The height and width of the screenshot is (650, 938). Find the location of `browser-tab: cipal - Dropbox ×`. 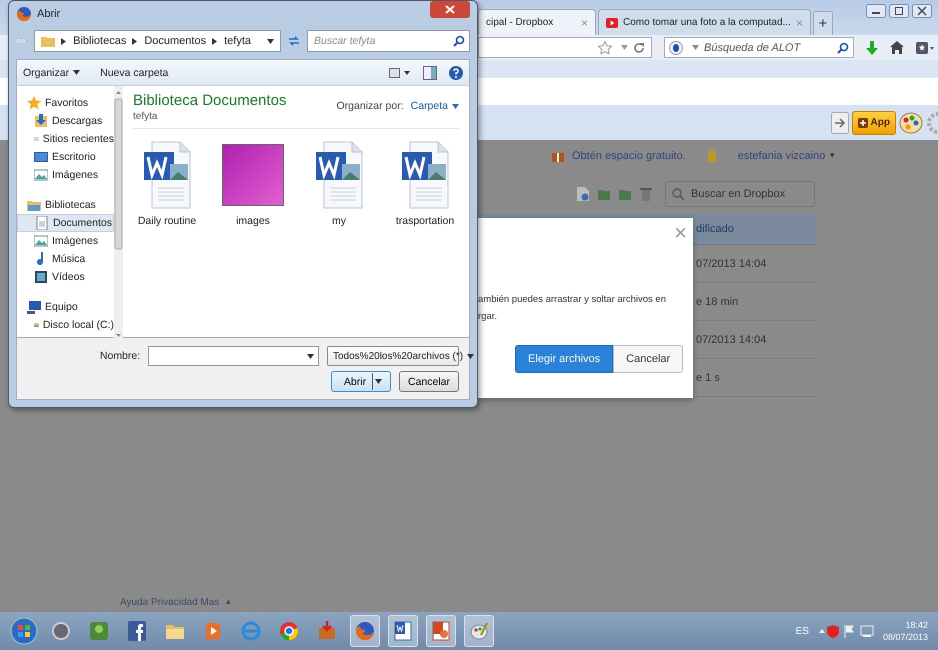

browser-tab: cipal - Dropbox × is located at coordinates (537, 22).